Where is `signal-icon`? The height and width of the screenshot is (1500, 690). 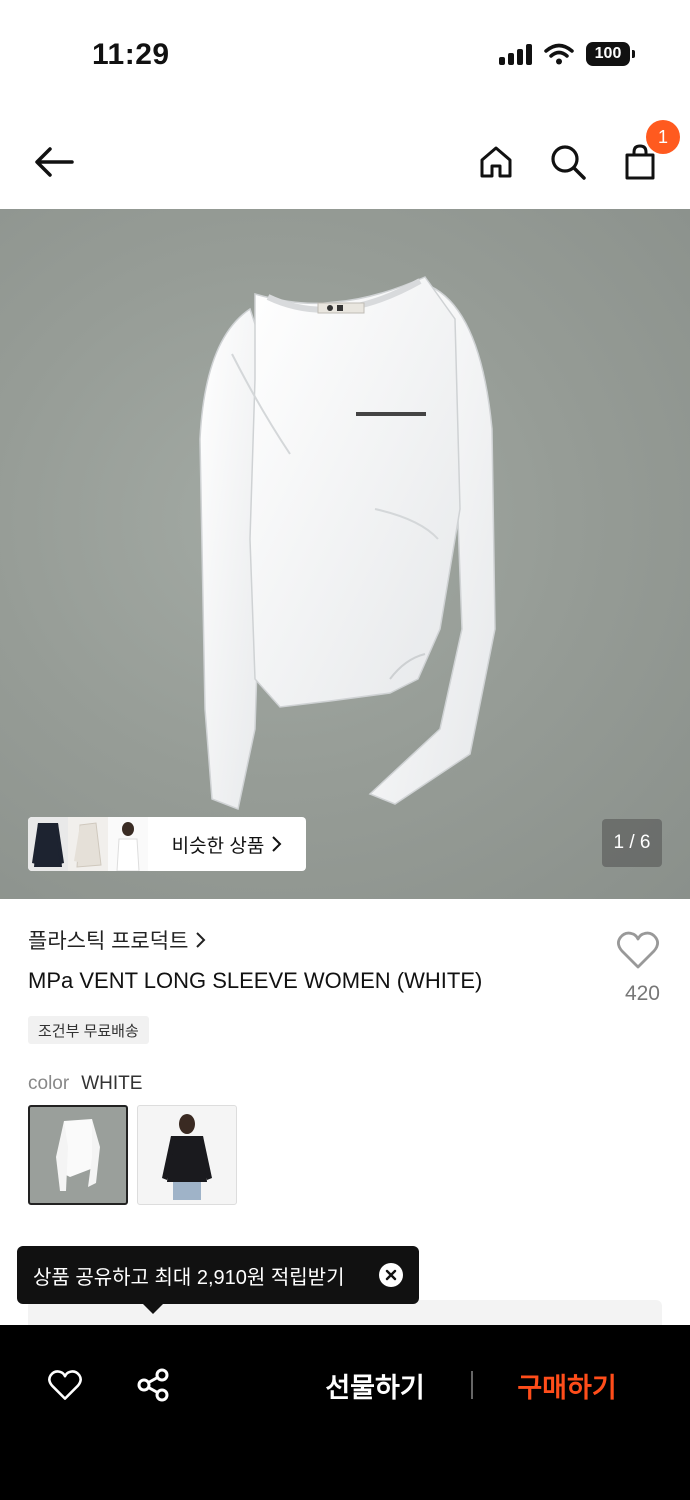
signal-icon is located at coordinates (515, 54).